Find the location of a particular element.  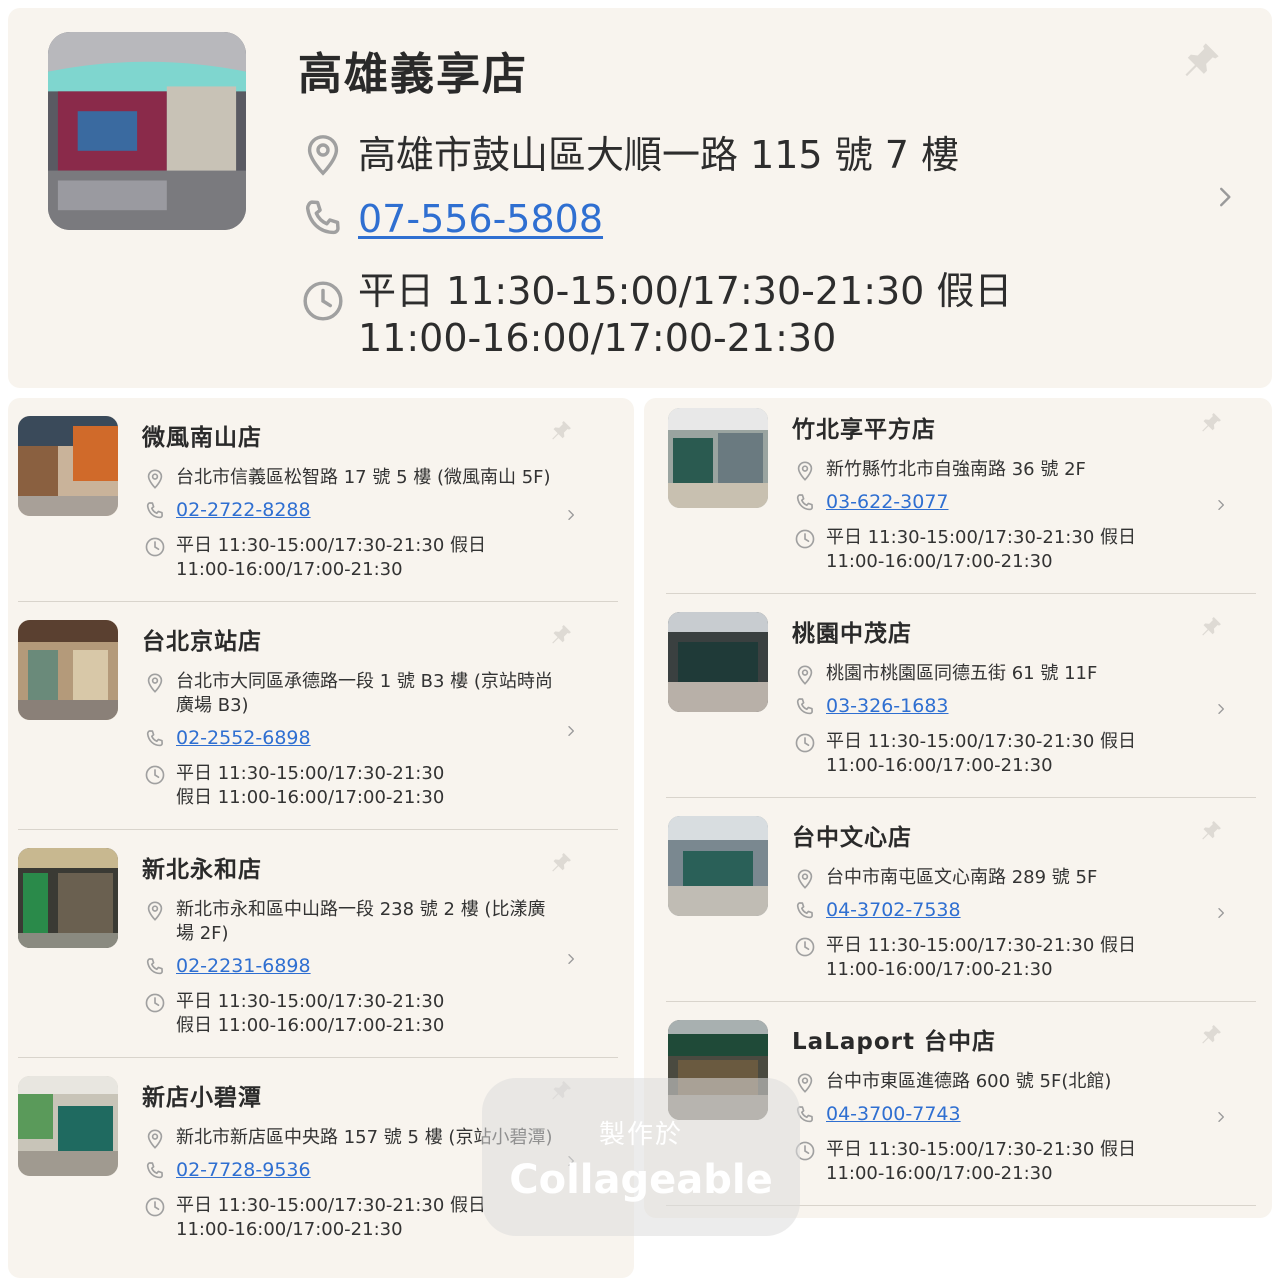

phone-row: 04-3702-7538 is located at coordinates (1014, 910).